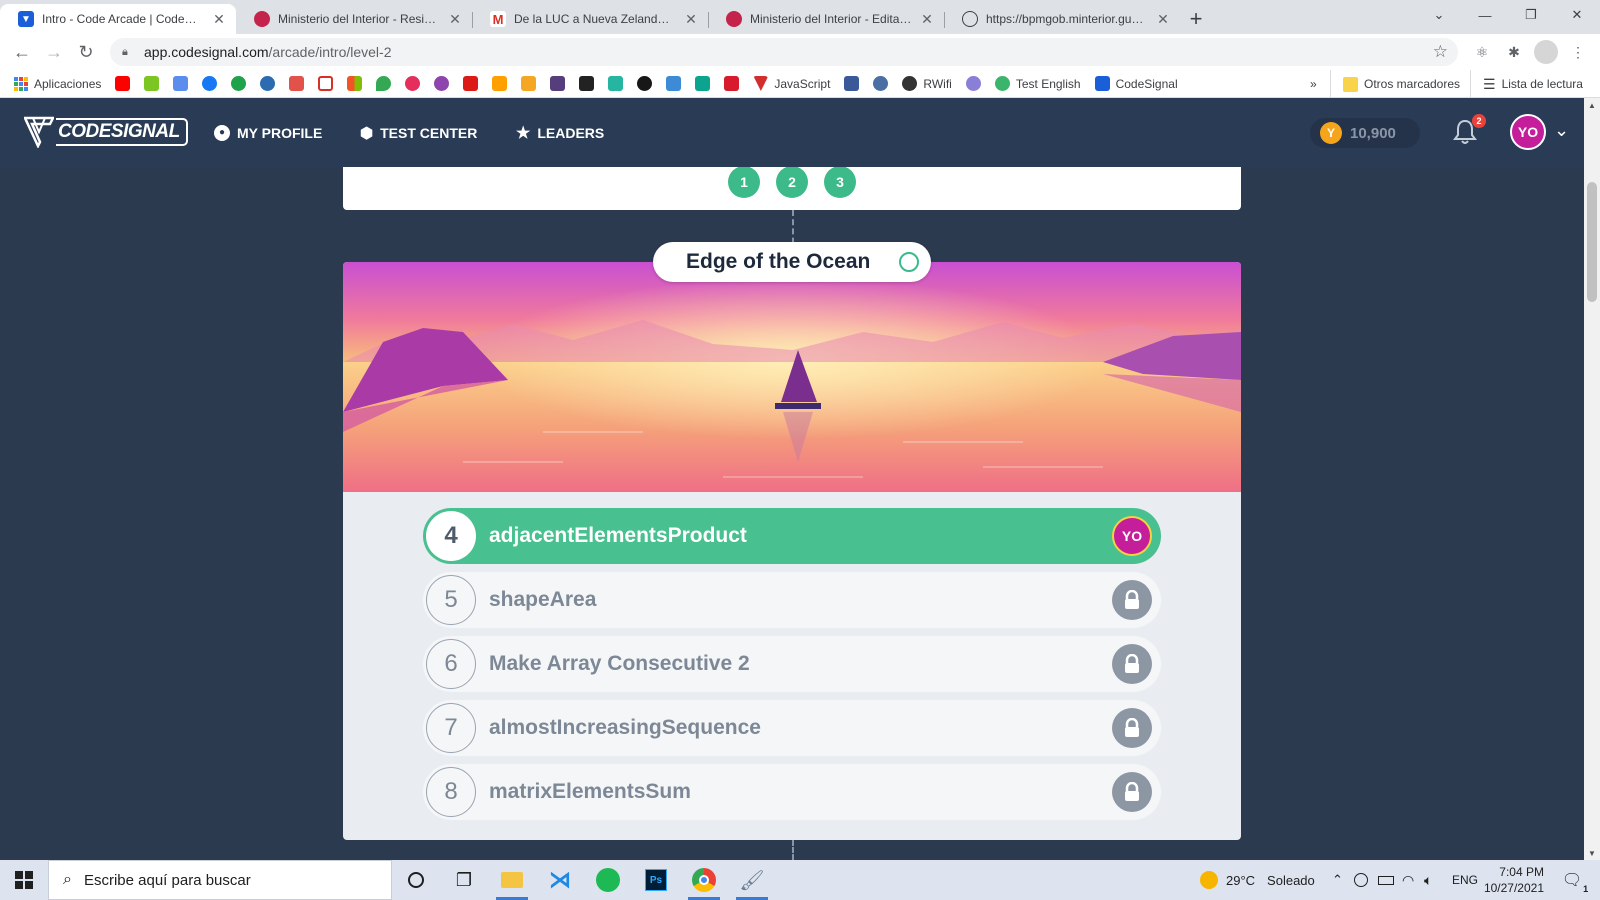  What do you see at coordinates (416, 880) in the screenshot?
I see `cortana-icon` at bounding box center [416, 880].